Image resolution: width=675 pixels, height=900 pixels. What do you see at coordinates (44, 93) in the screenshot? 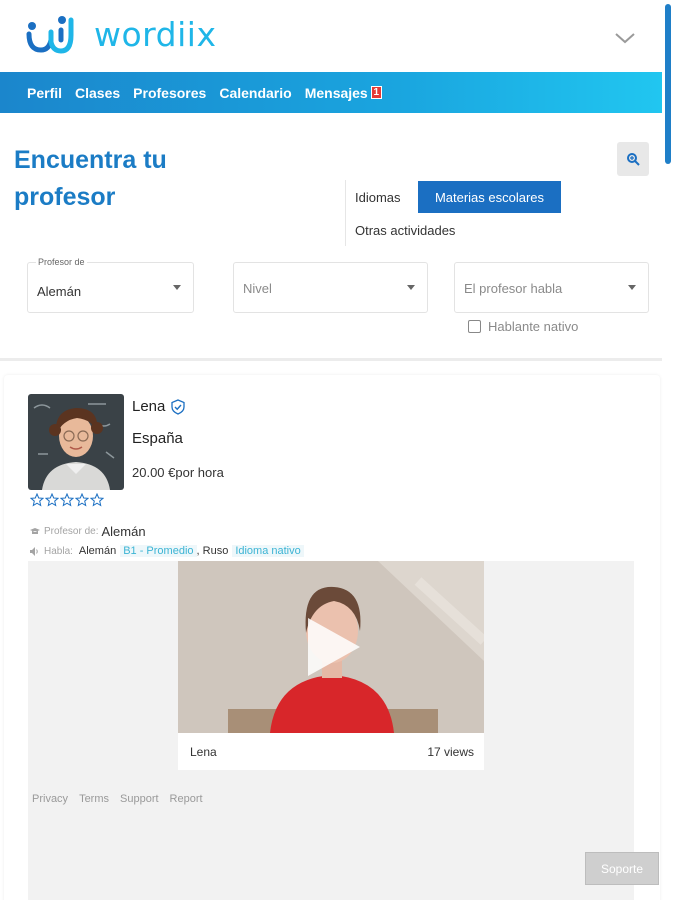
I see `nav-item-perfil: Perfil` at bounding box center [44, 93].